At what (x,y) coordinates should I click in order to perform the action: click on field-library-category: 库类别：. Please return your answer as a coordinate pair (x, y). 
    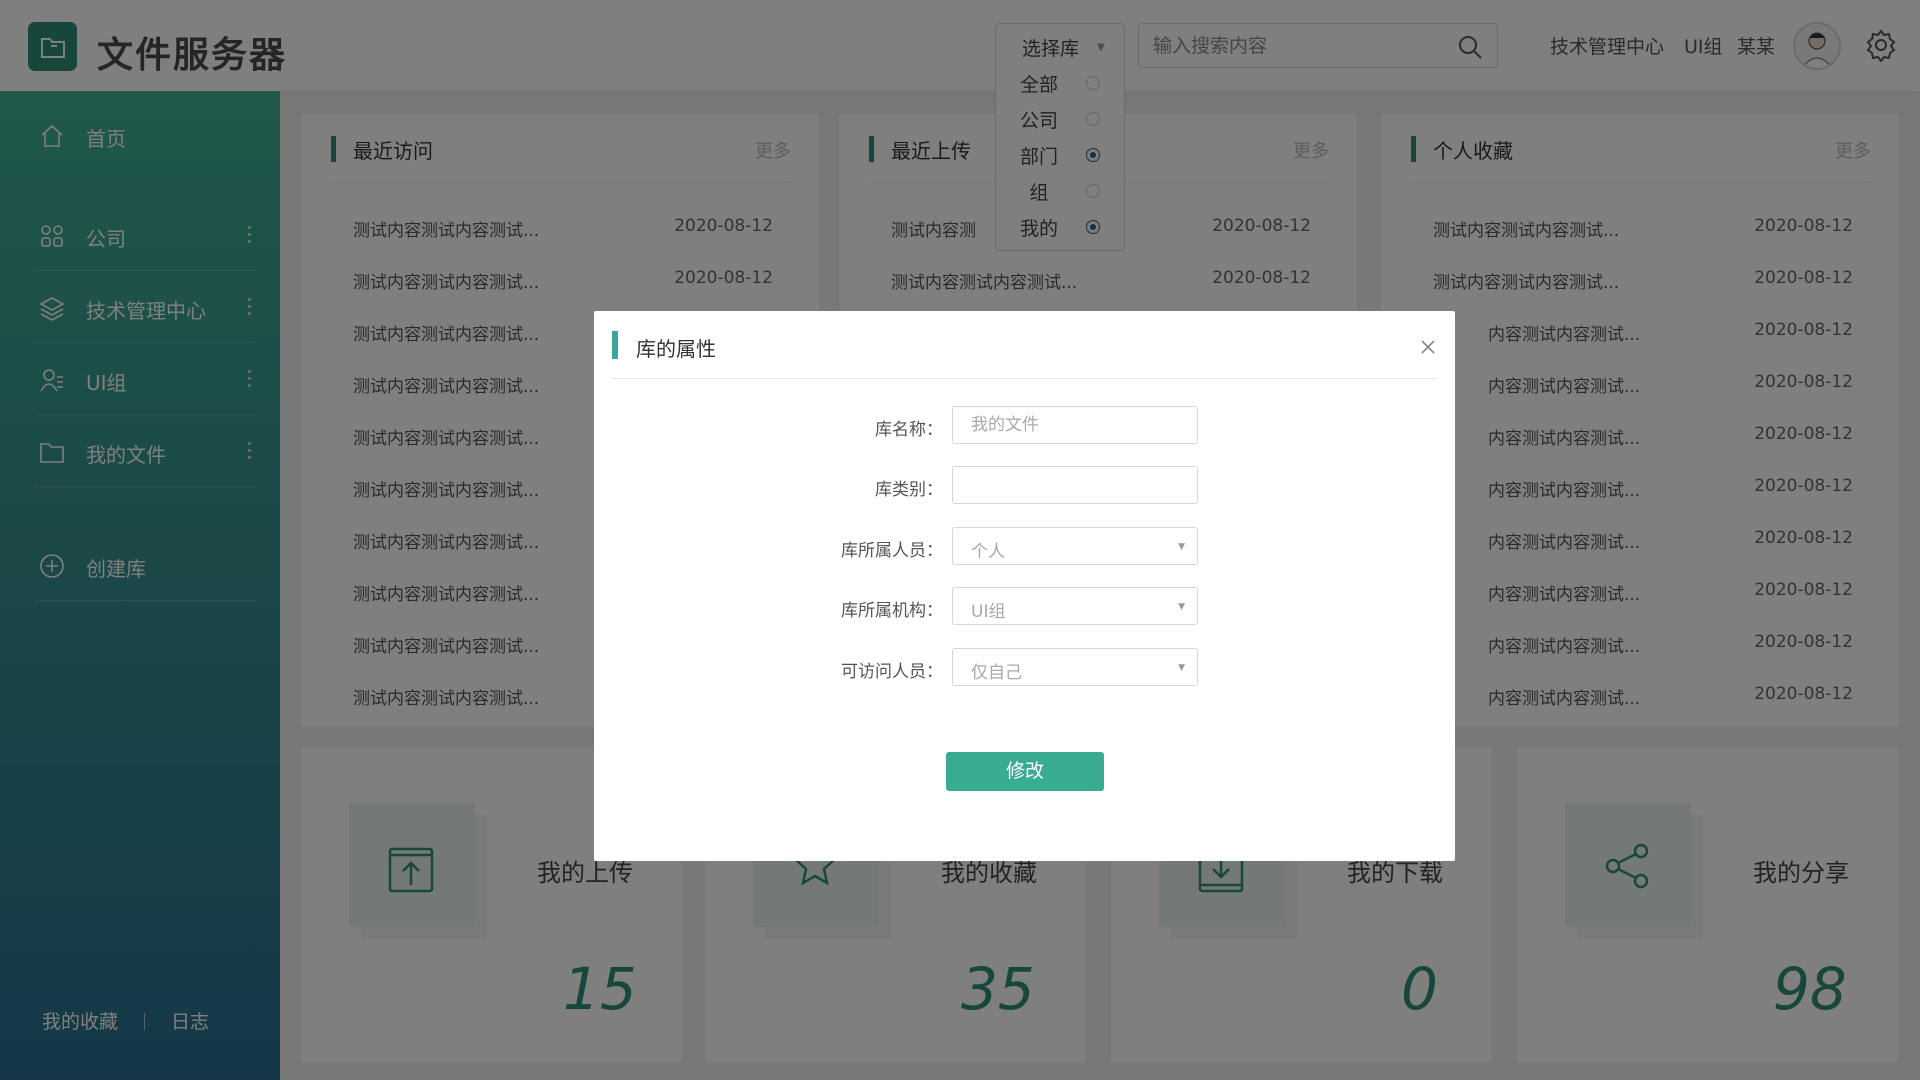
    Looking at the image, I should click on (1024, 486).